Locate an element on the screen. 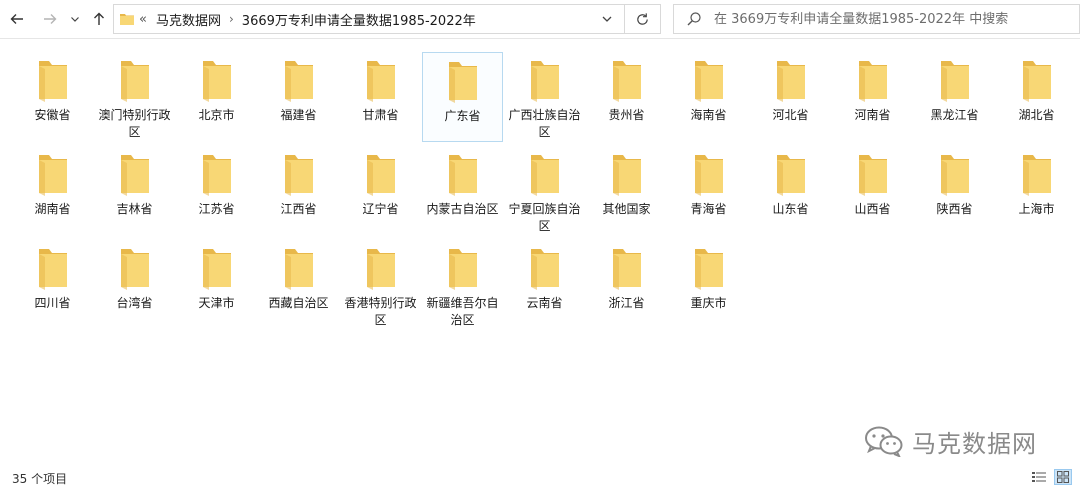 The image size is (1080, 489). large-icons-view-icon is located at coordinates (1063, 477).